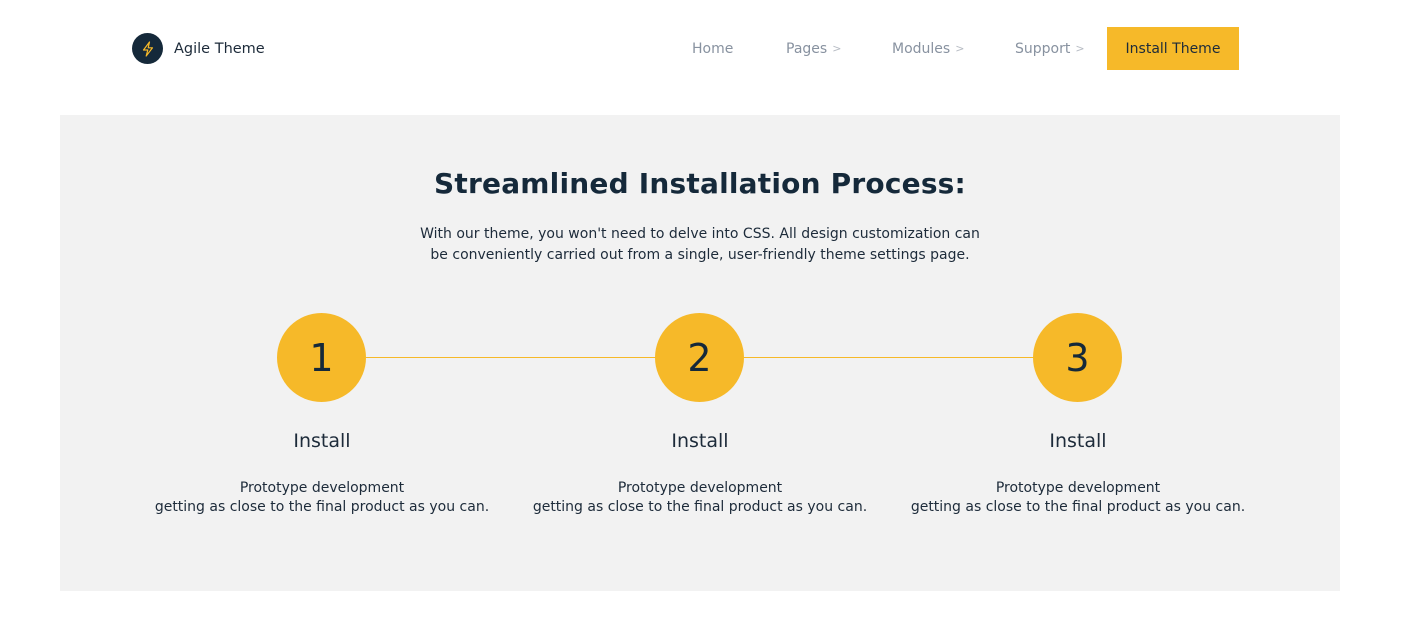  I want to click on nav-item-support: Support >, so click(1050, 48).